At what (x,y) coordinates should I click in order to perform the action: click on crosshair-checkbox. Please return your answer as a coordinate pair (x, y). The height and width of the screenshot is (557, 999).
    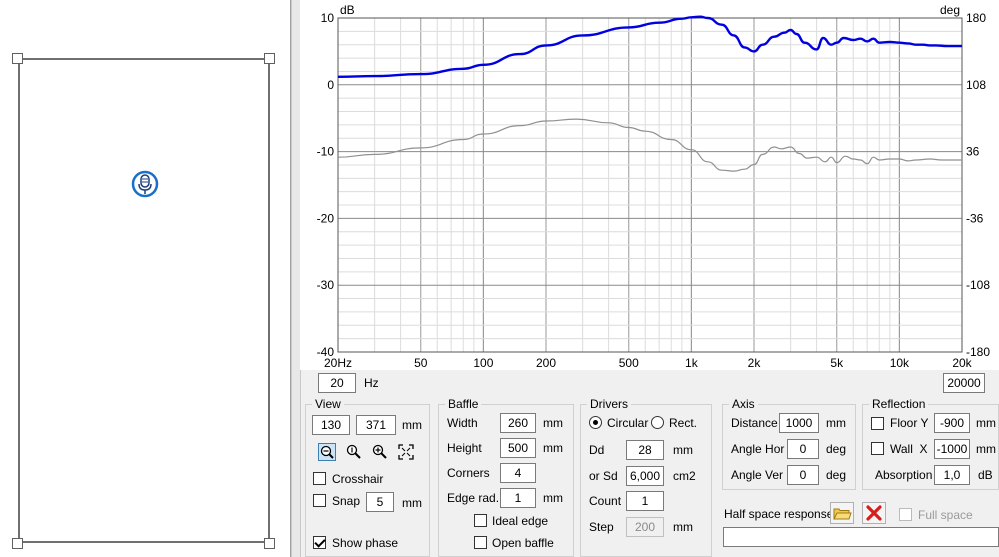
    Looking at the image, I should click on (319, 478).